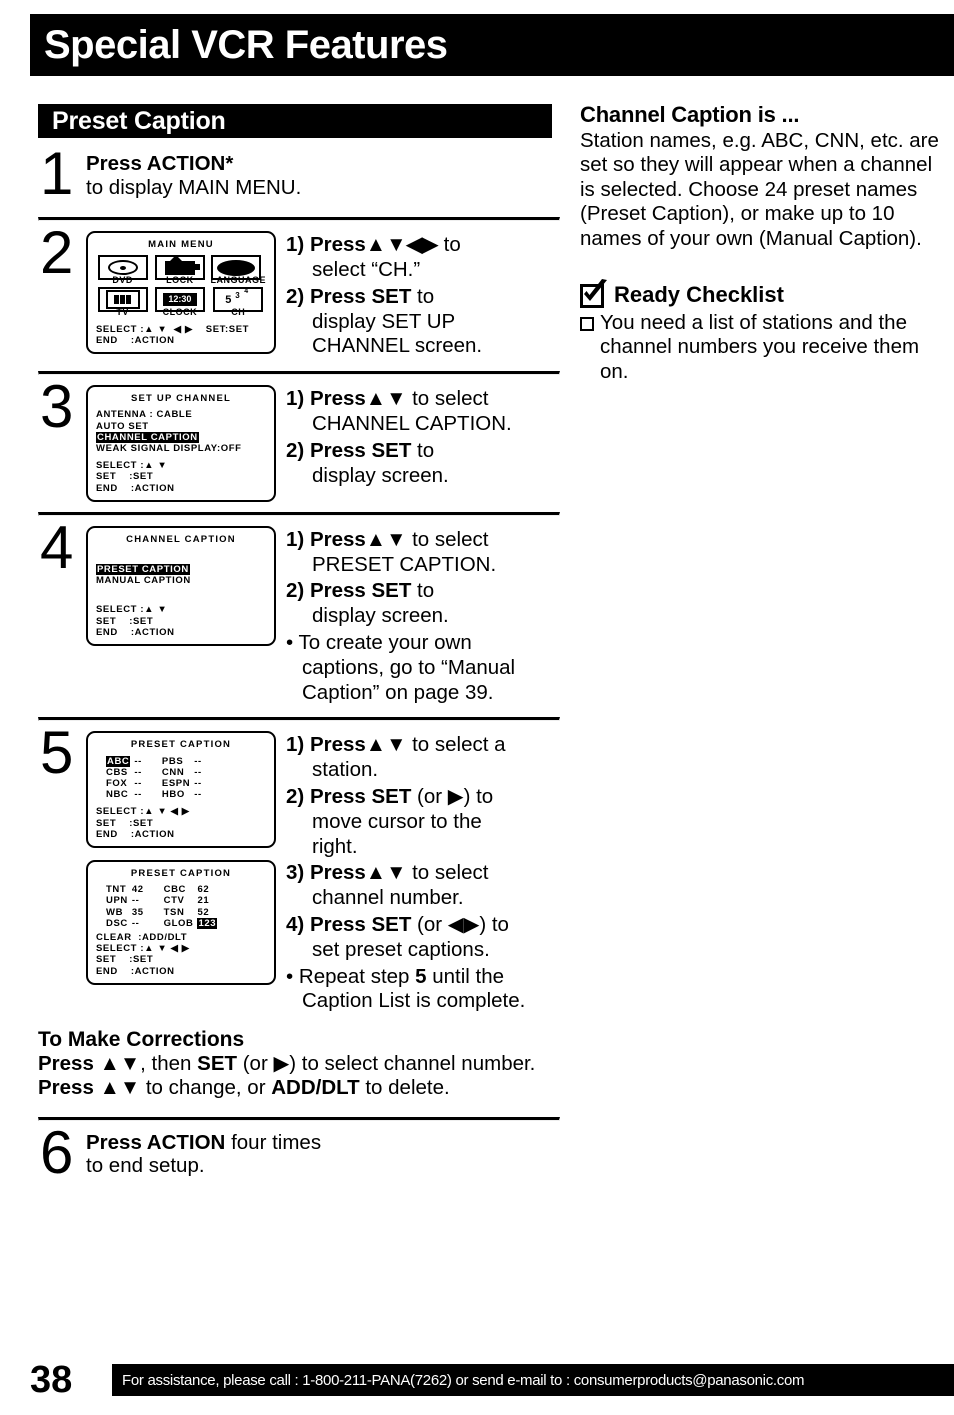  Describe the element at coordinates (409, 667) in the screenshot. I see `step-4-bullet-cont: captions, go to “Manual` at that location.